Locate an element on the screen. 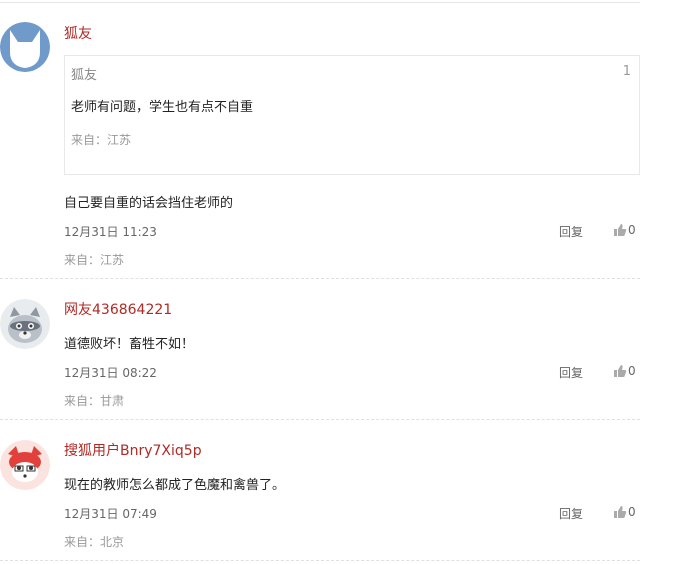 This screenshot has height=564, width=681. fox-silhouette-icon is located at coordinates (25, 47).